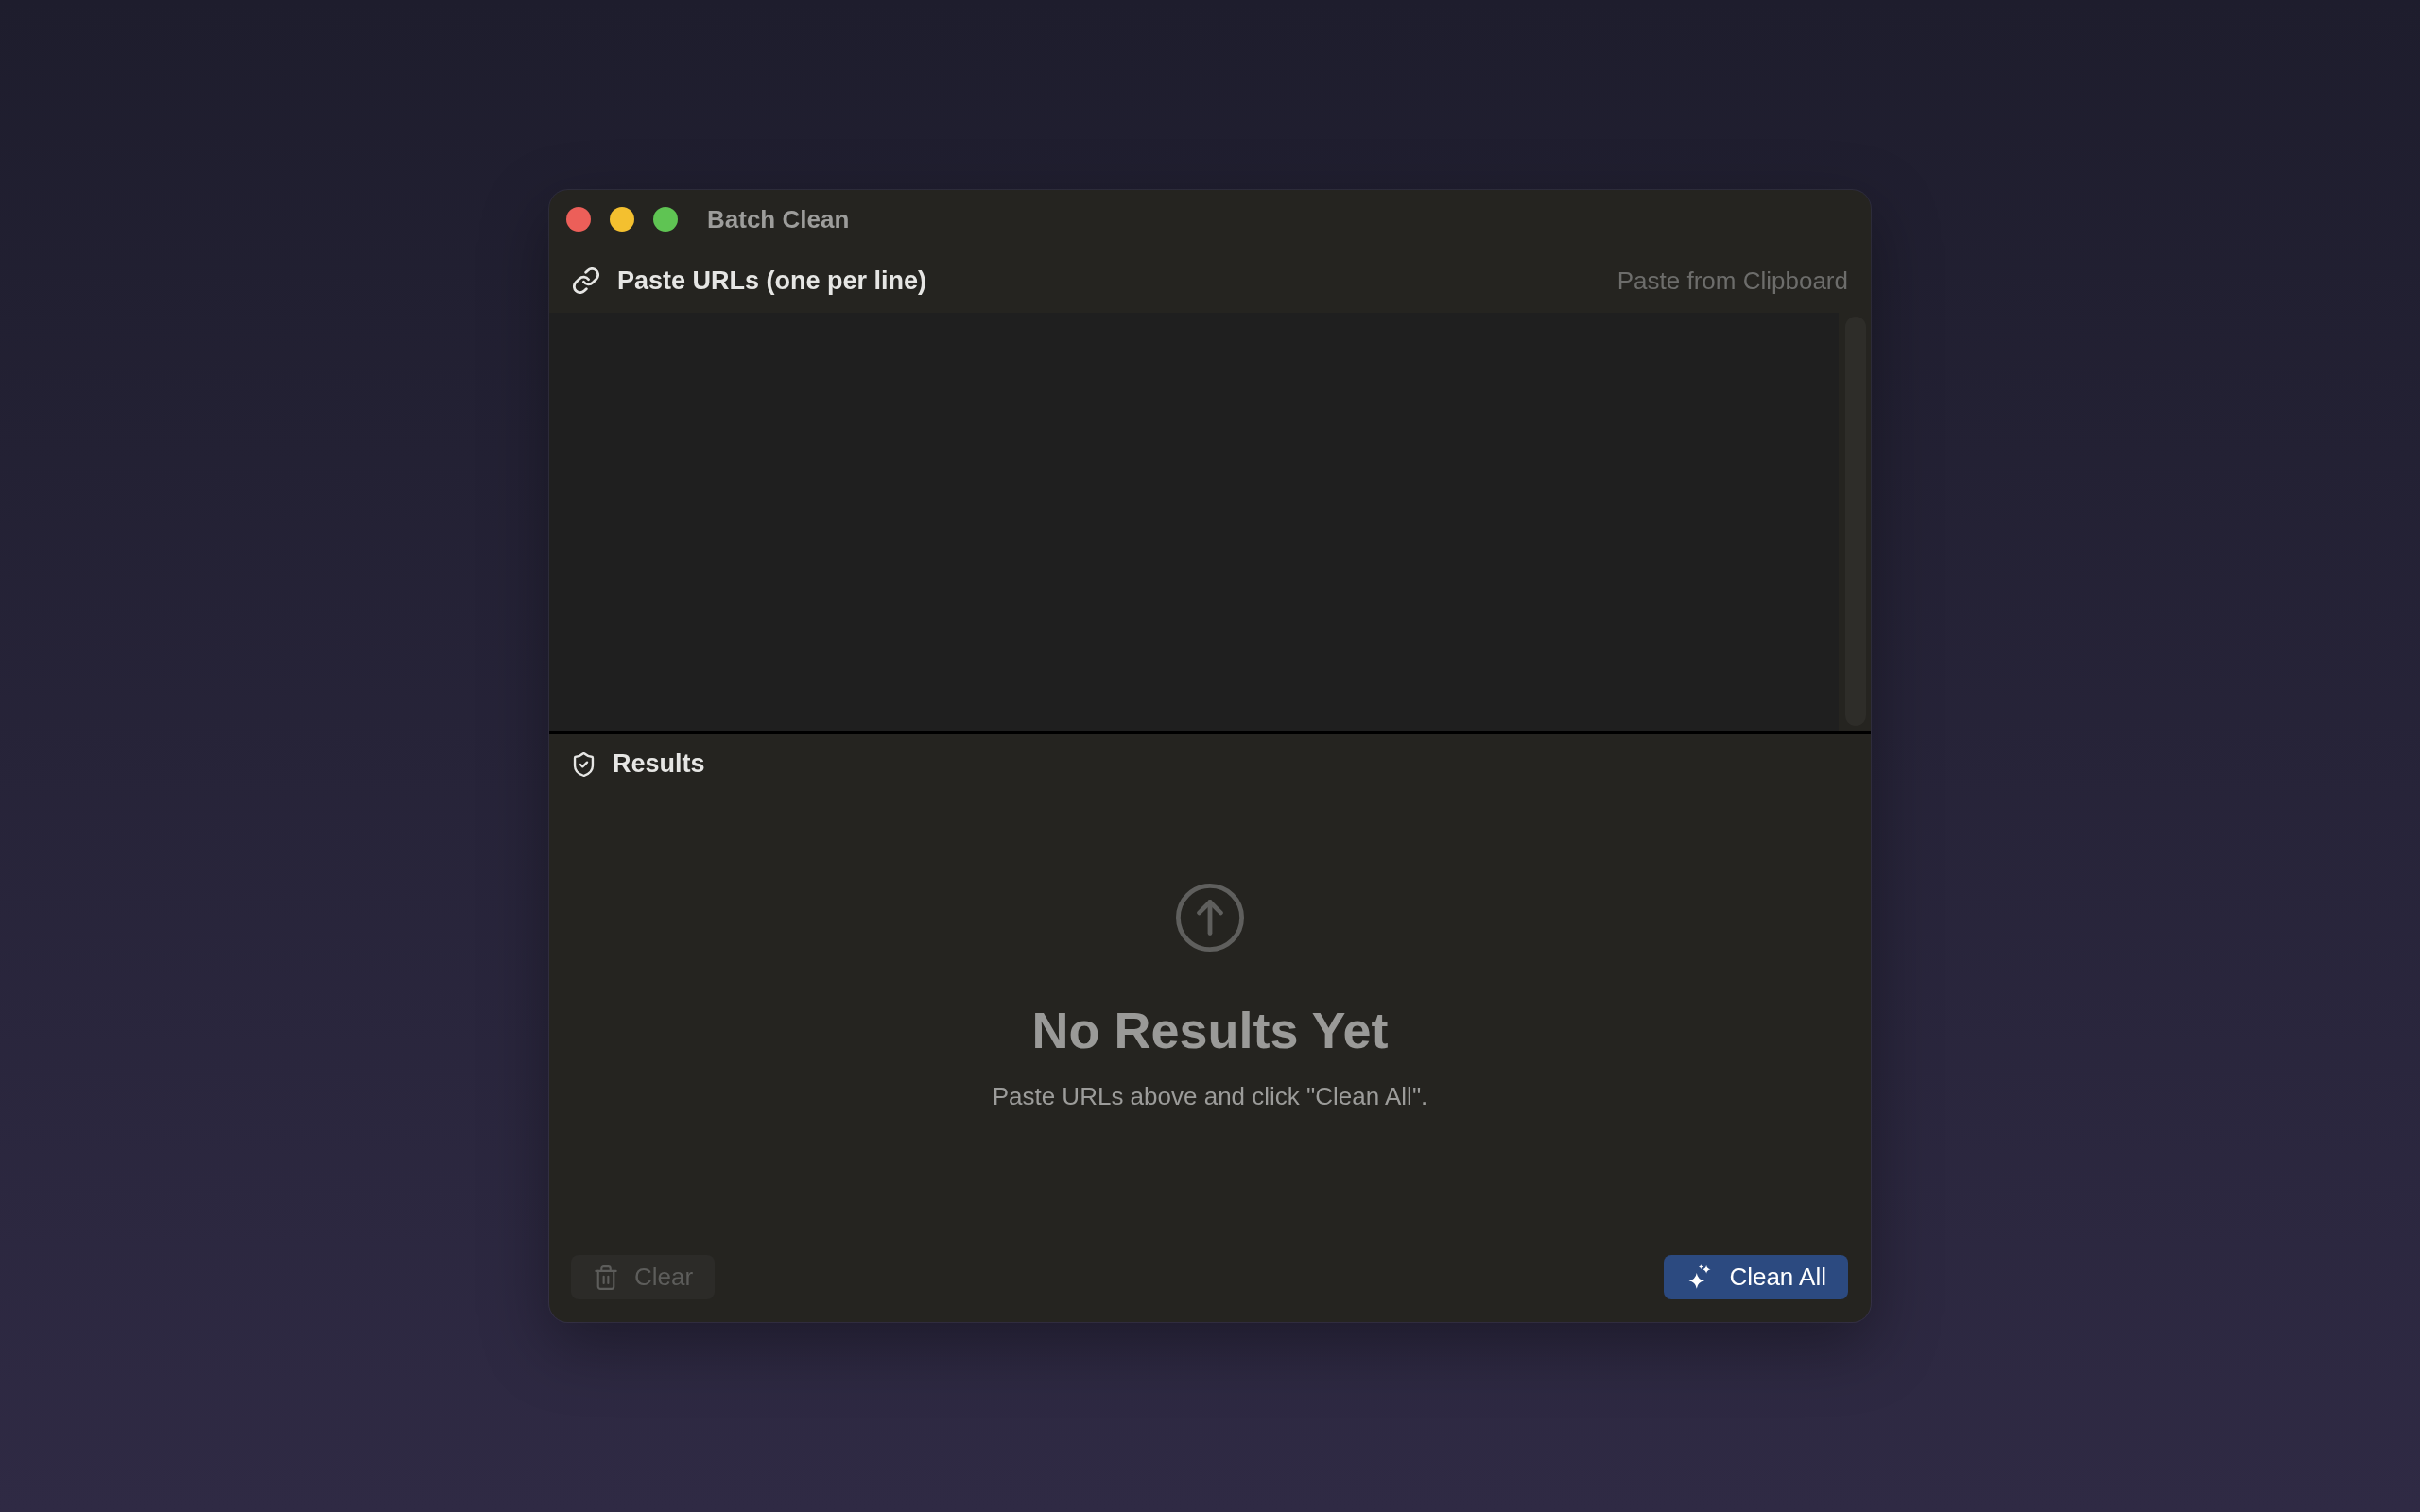 The width and height of the screenshot is (2420, 1512). What do you see at coordinates (1732, 281) in the screenshot?
I see `paste-button: Paste from Clipboard` at bounding box center [1732, 281].